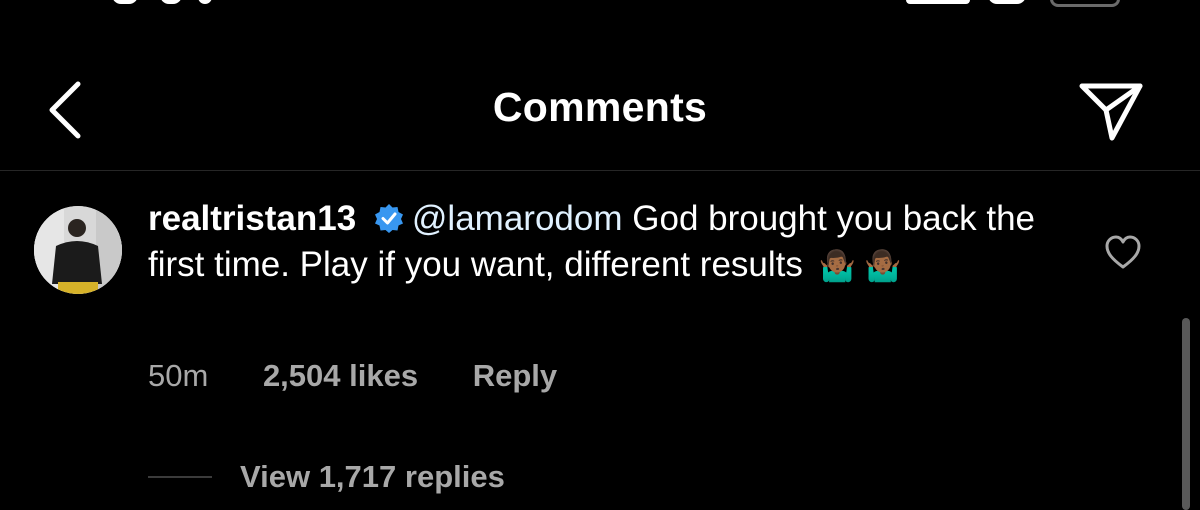 The height and width of the screenshot is (510, 1200). Describe the element at coordinates (252, 218) in the screenshot. I see `comment-username: realtristan13` at that location.